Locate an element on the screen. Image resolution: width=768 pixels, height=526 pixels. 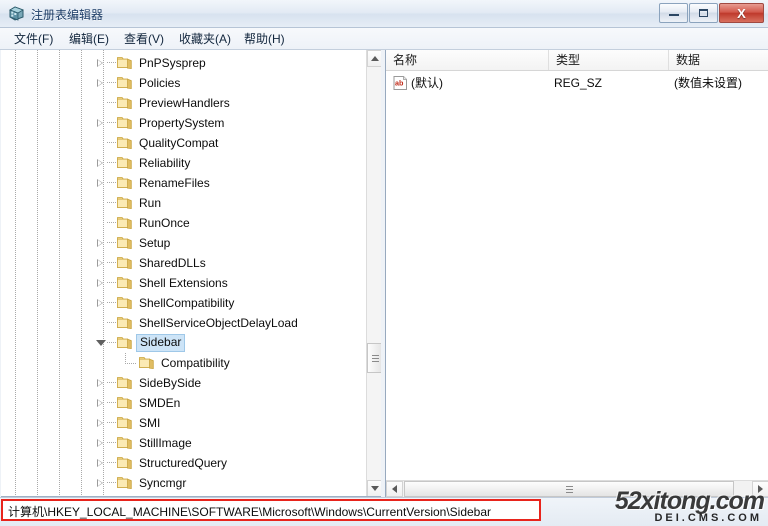
grip-icon is located at coordinates (569, 489).